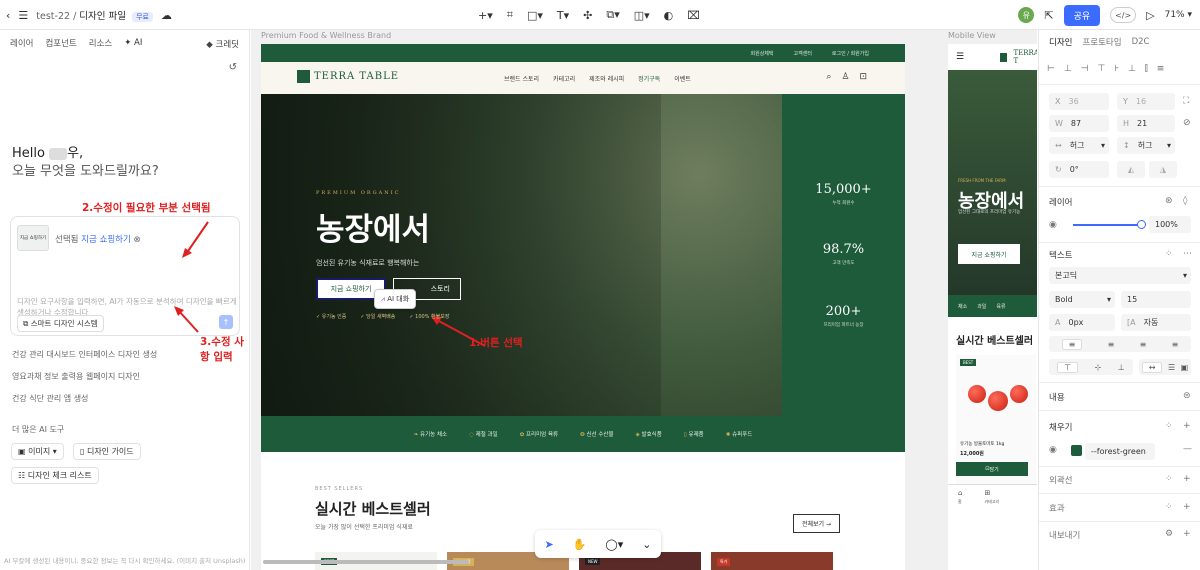 This screenshot has height=570, width=1200. What do you see at coordinates (1161, 69) in the screenshot?
I see `distribute-v-icon: ≡` at bounding box center [1161, 69].